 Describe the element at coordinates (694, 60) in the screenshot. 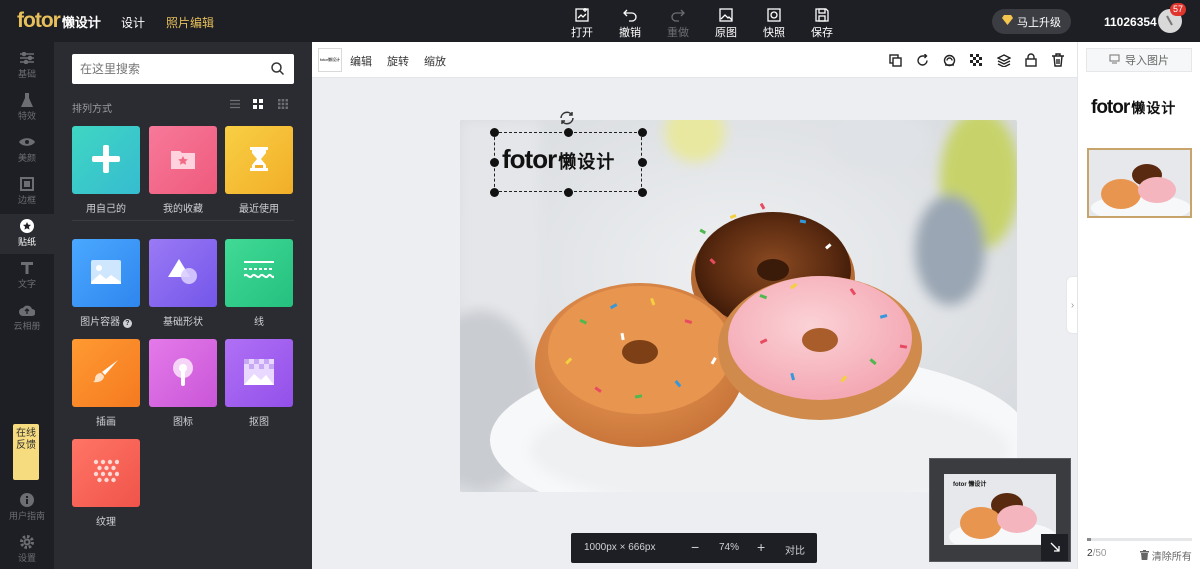

I see `edit-toolbar: fotor懒设计 编辑 旋转 缩放` at that location.